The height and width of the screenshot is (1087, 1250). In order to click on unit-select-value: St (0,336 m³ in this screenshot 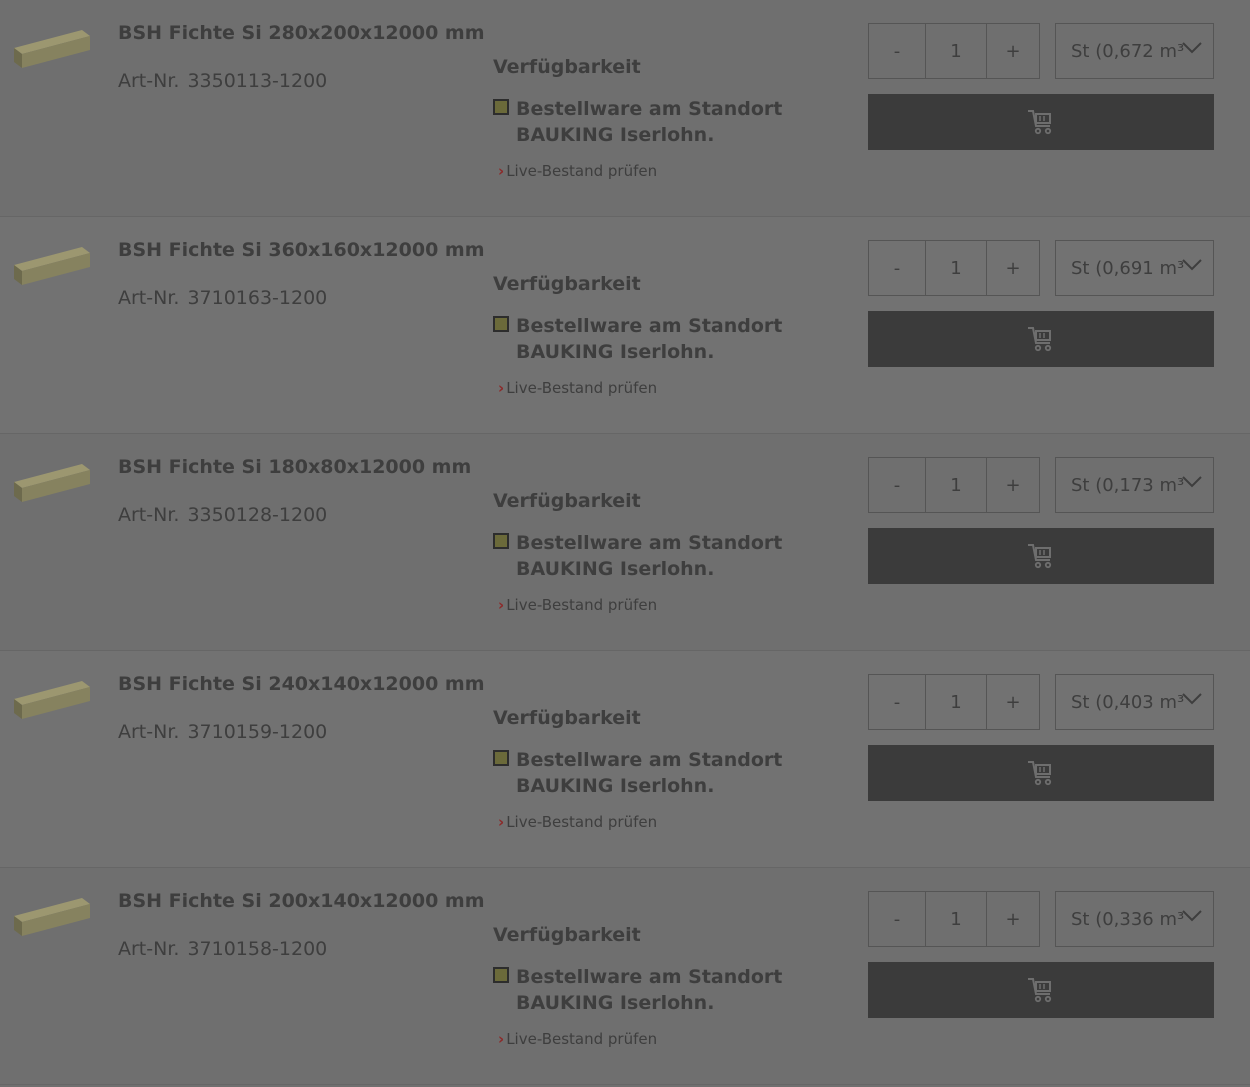, I will do `click(1128, 919)`.